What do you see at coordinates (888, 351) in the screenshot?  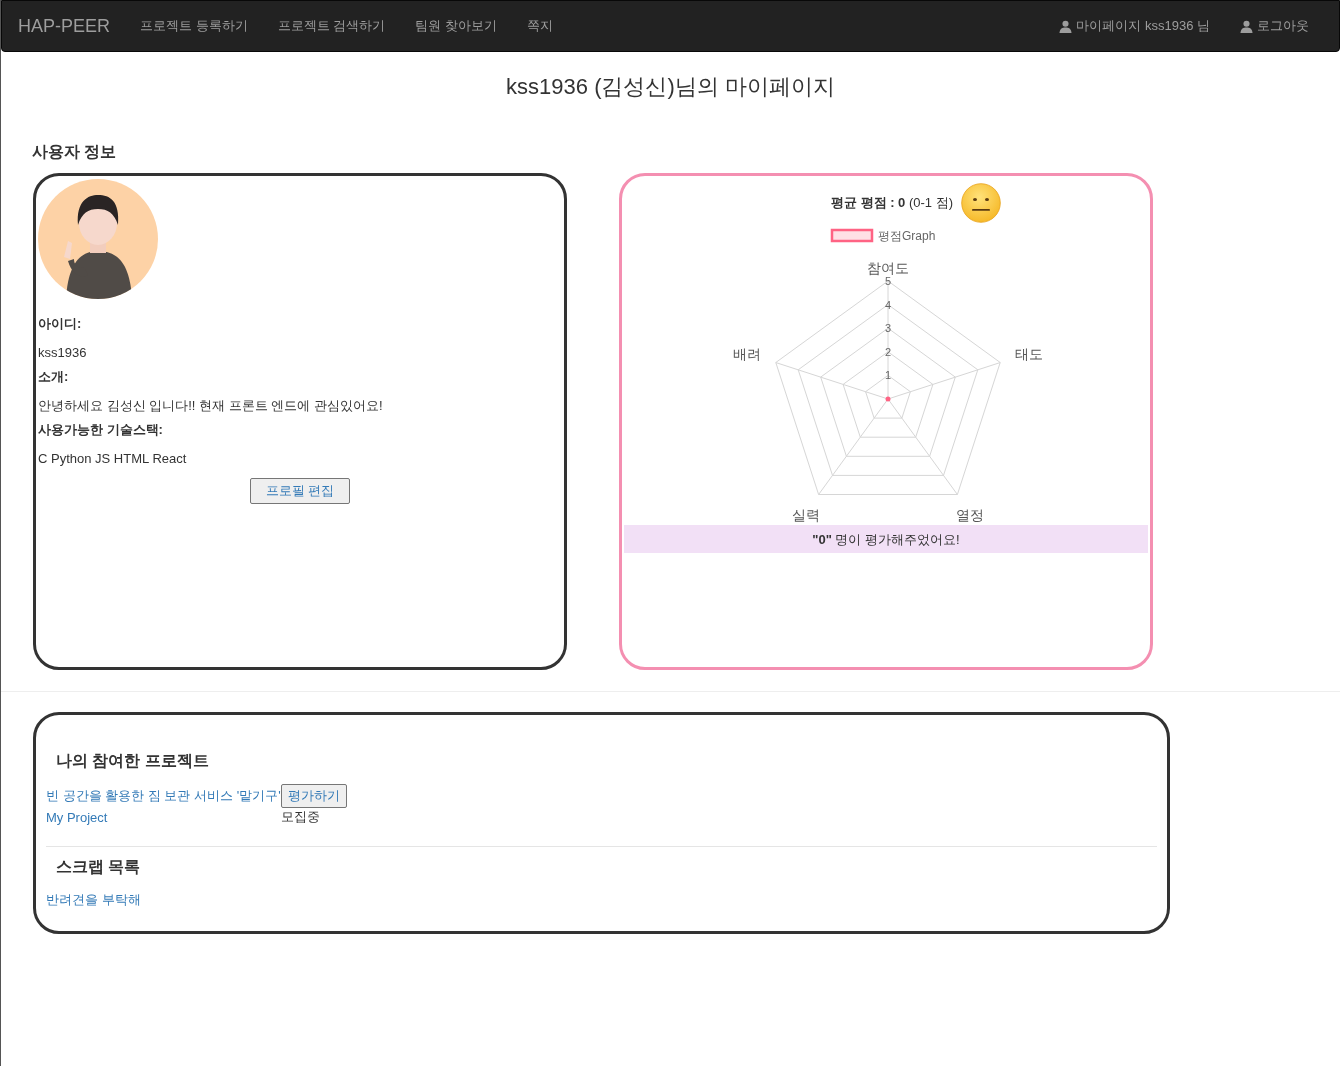 I see `scale-label: 2` at bounding box center [888, 351].